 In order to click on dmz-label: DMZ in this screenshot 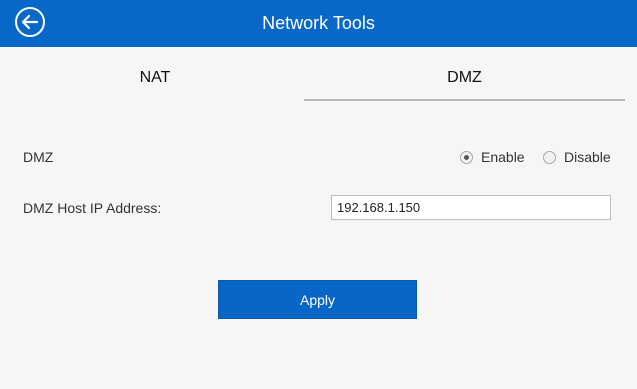, I will do `click(38, 157)`.